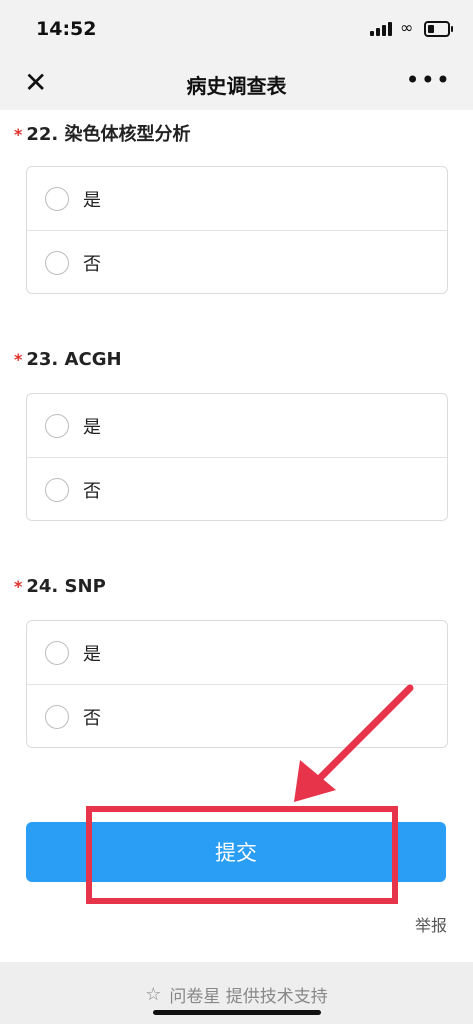 The height and width of the screenshot is (1024, 473). What do you see at coordinates (237, 1012) in the screenshot?
I see `home-indicator` at bounding box center [237, 1012].